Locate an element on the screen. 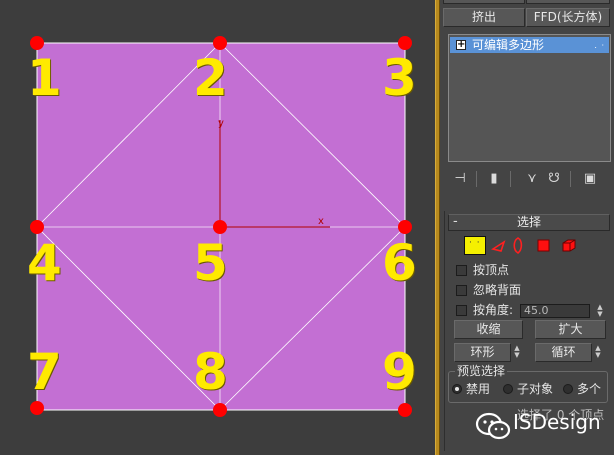 This screenshot has width=614, height=455. wechat-logo-icon is located at coordinates (493, 426).